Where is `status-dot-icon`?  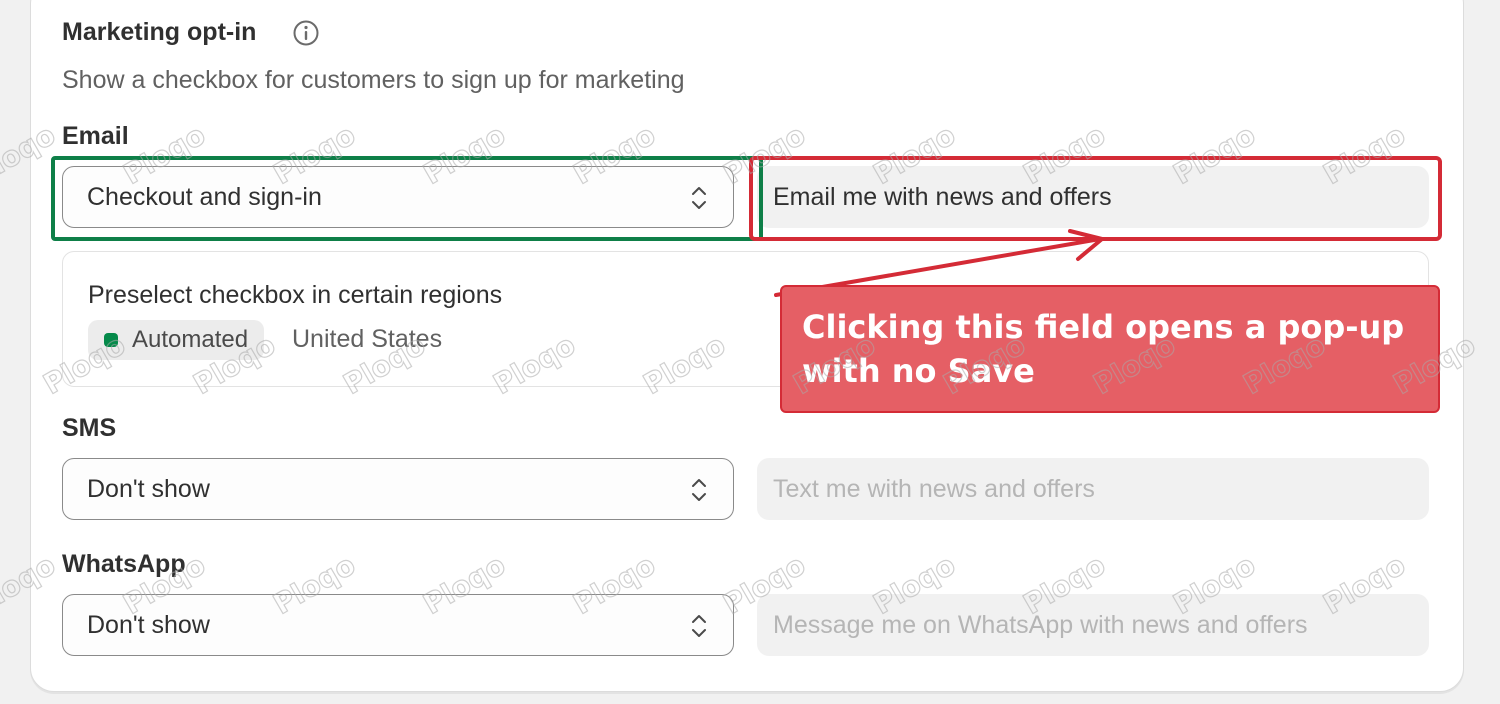 status-dot-icon is located at coordinates (111, 340).